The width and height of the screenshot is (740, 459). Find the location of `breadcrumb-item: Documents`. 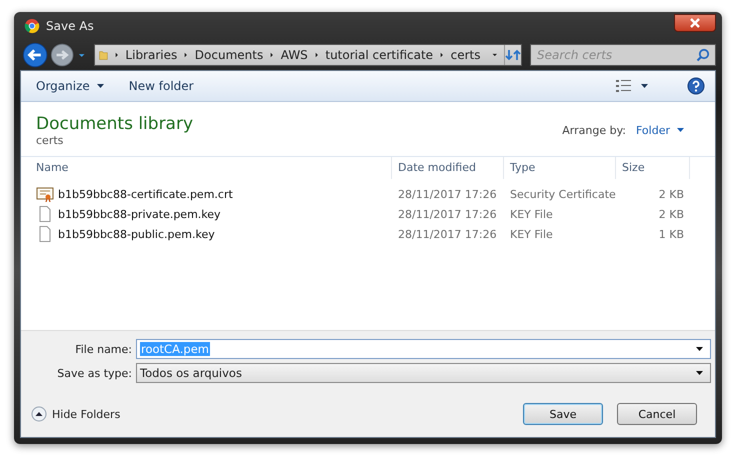

breadcrumb-item: Documents is located at coordinates (229, 55).